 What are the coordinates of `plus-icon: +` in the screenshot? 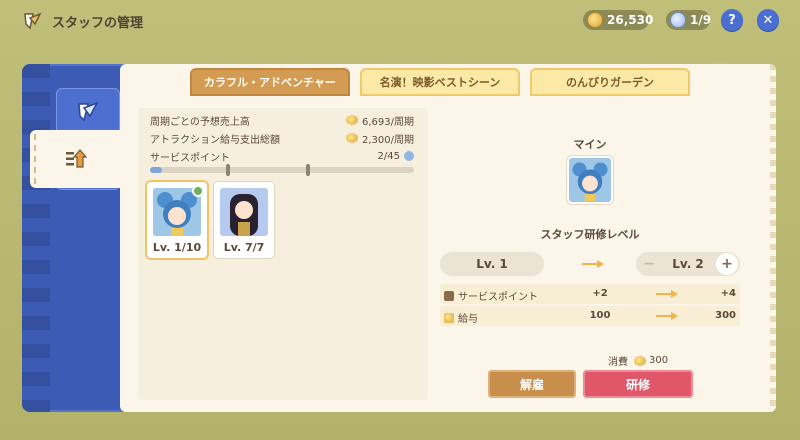 It's located at (726, 264).